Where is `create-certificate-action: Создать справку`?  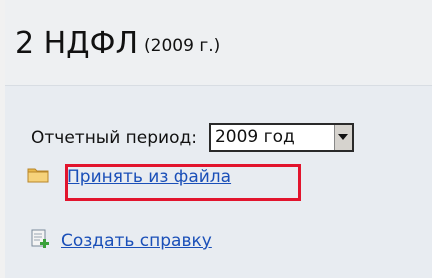
create-certificate-action: Создать справку is located at coordinates (121, 241).